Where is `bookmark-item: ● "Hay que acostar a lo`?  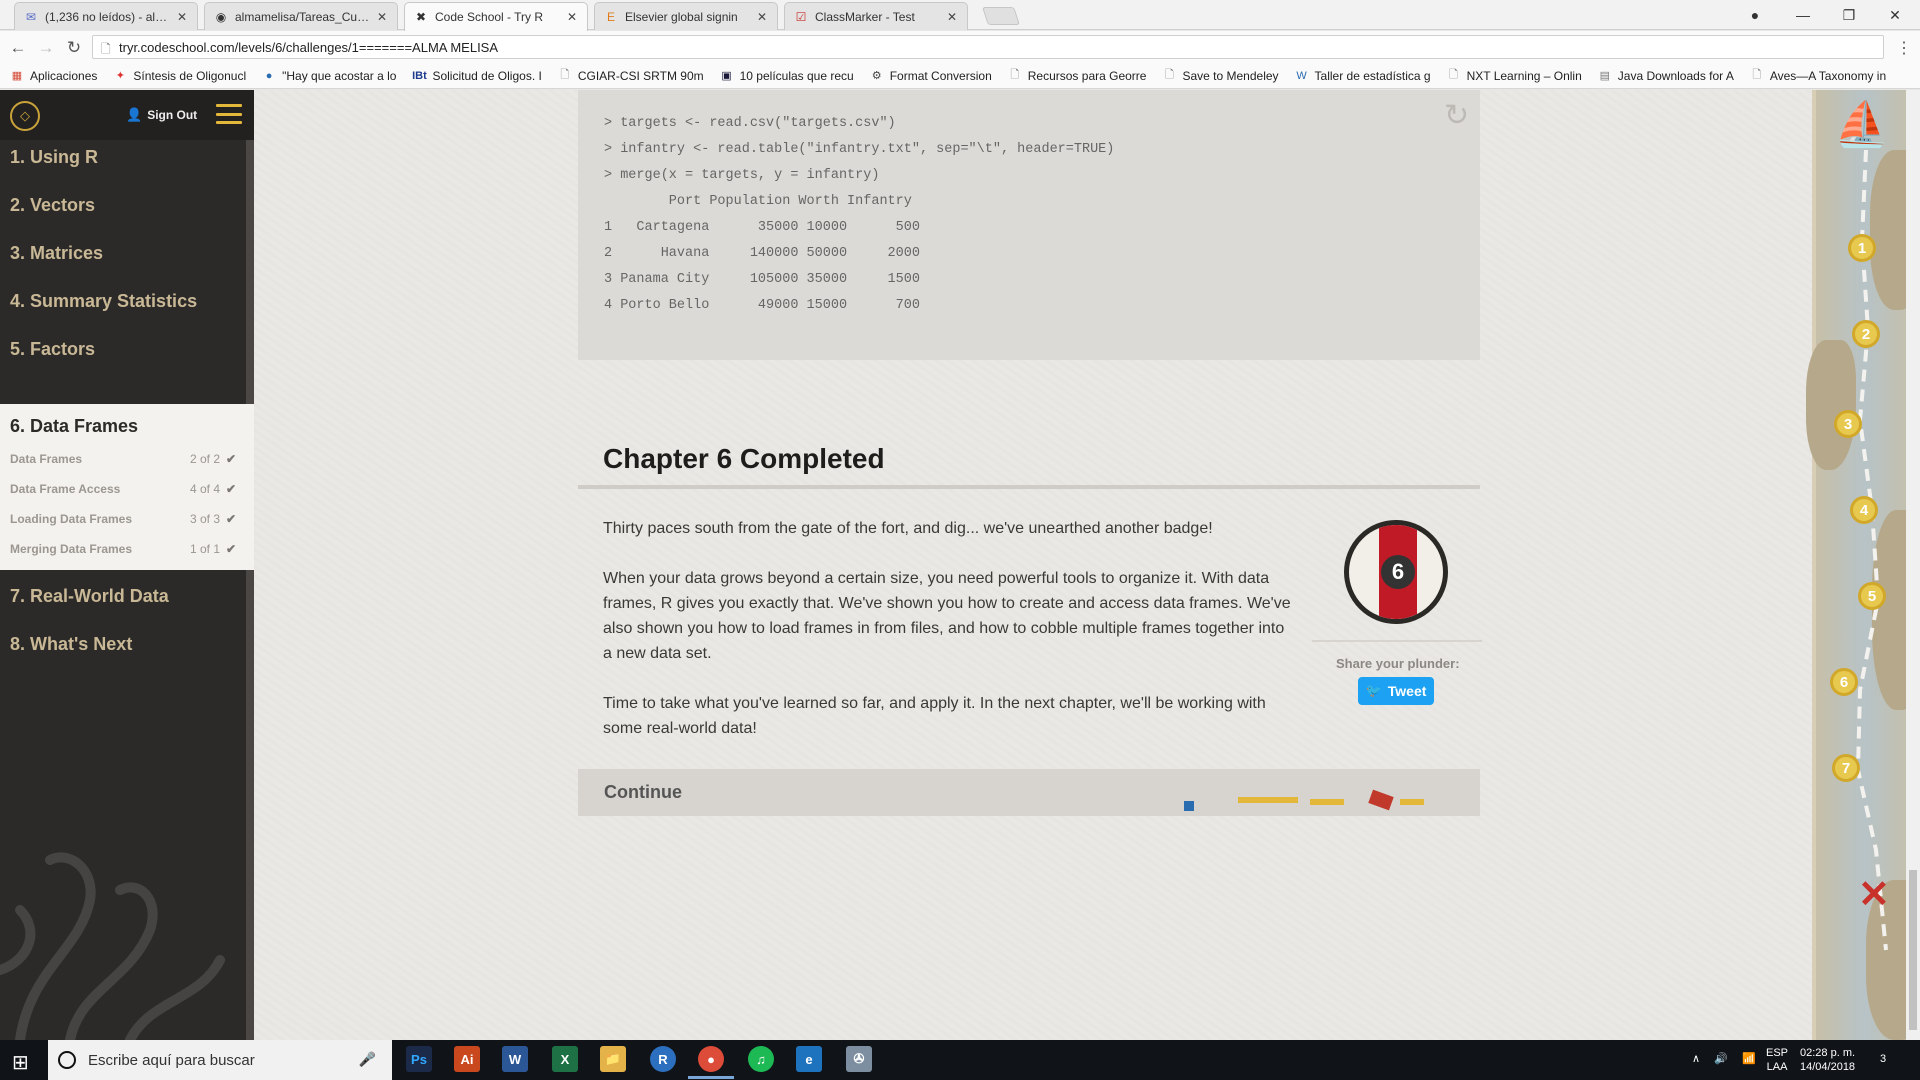
bookmark-item: ● "Hay que acostar a lo is located at coordinates (329, 76).